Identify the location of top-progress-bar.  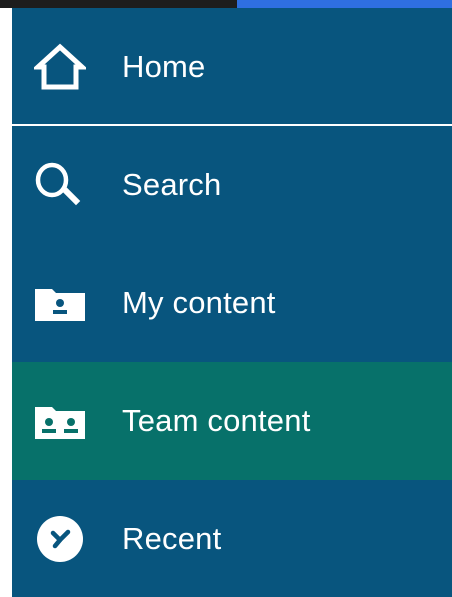
(226, 4).